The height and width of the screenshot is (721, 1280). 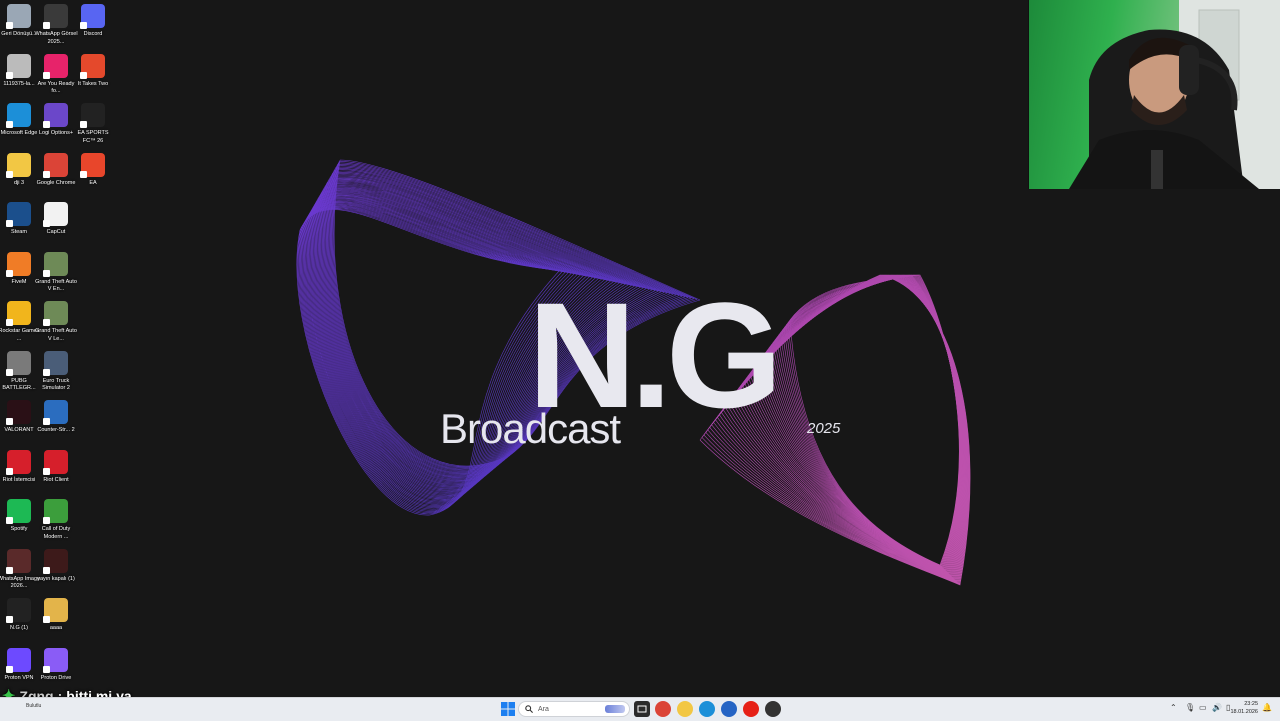 What do you see at coordinates (1203, 707) in the screenshot?
I see `network-icon: ▭` at bounding box center [1203, 707].